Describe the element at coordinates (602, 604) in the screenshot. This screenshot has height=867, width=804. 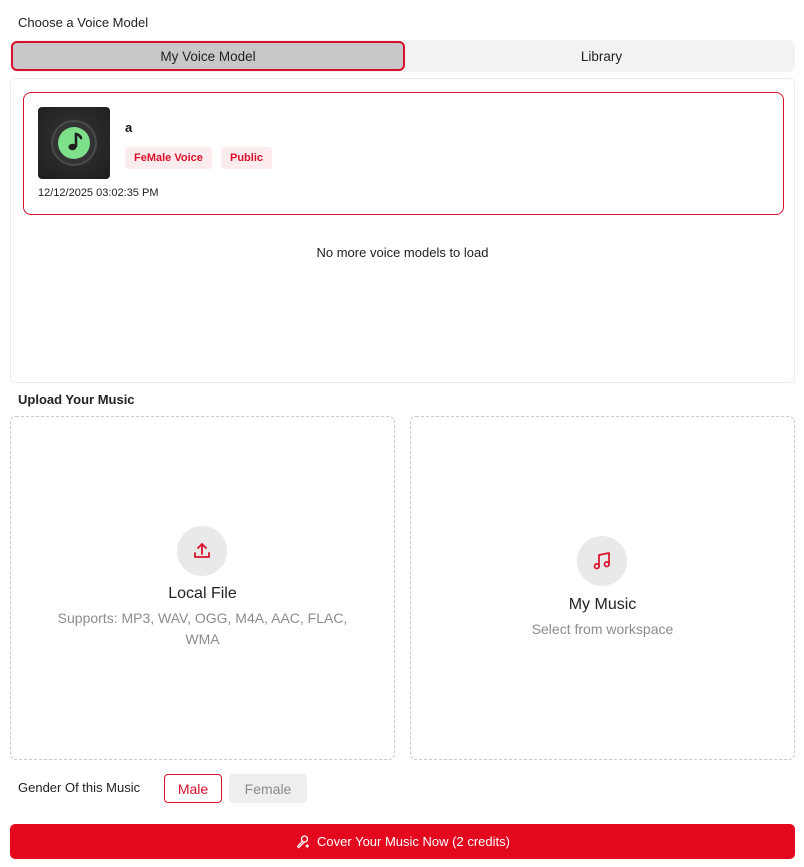
I see `my-music-title: My Music` at that location.